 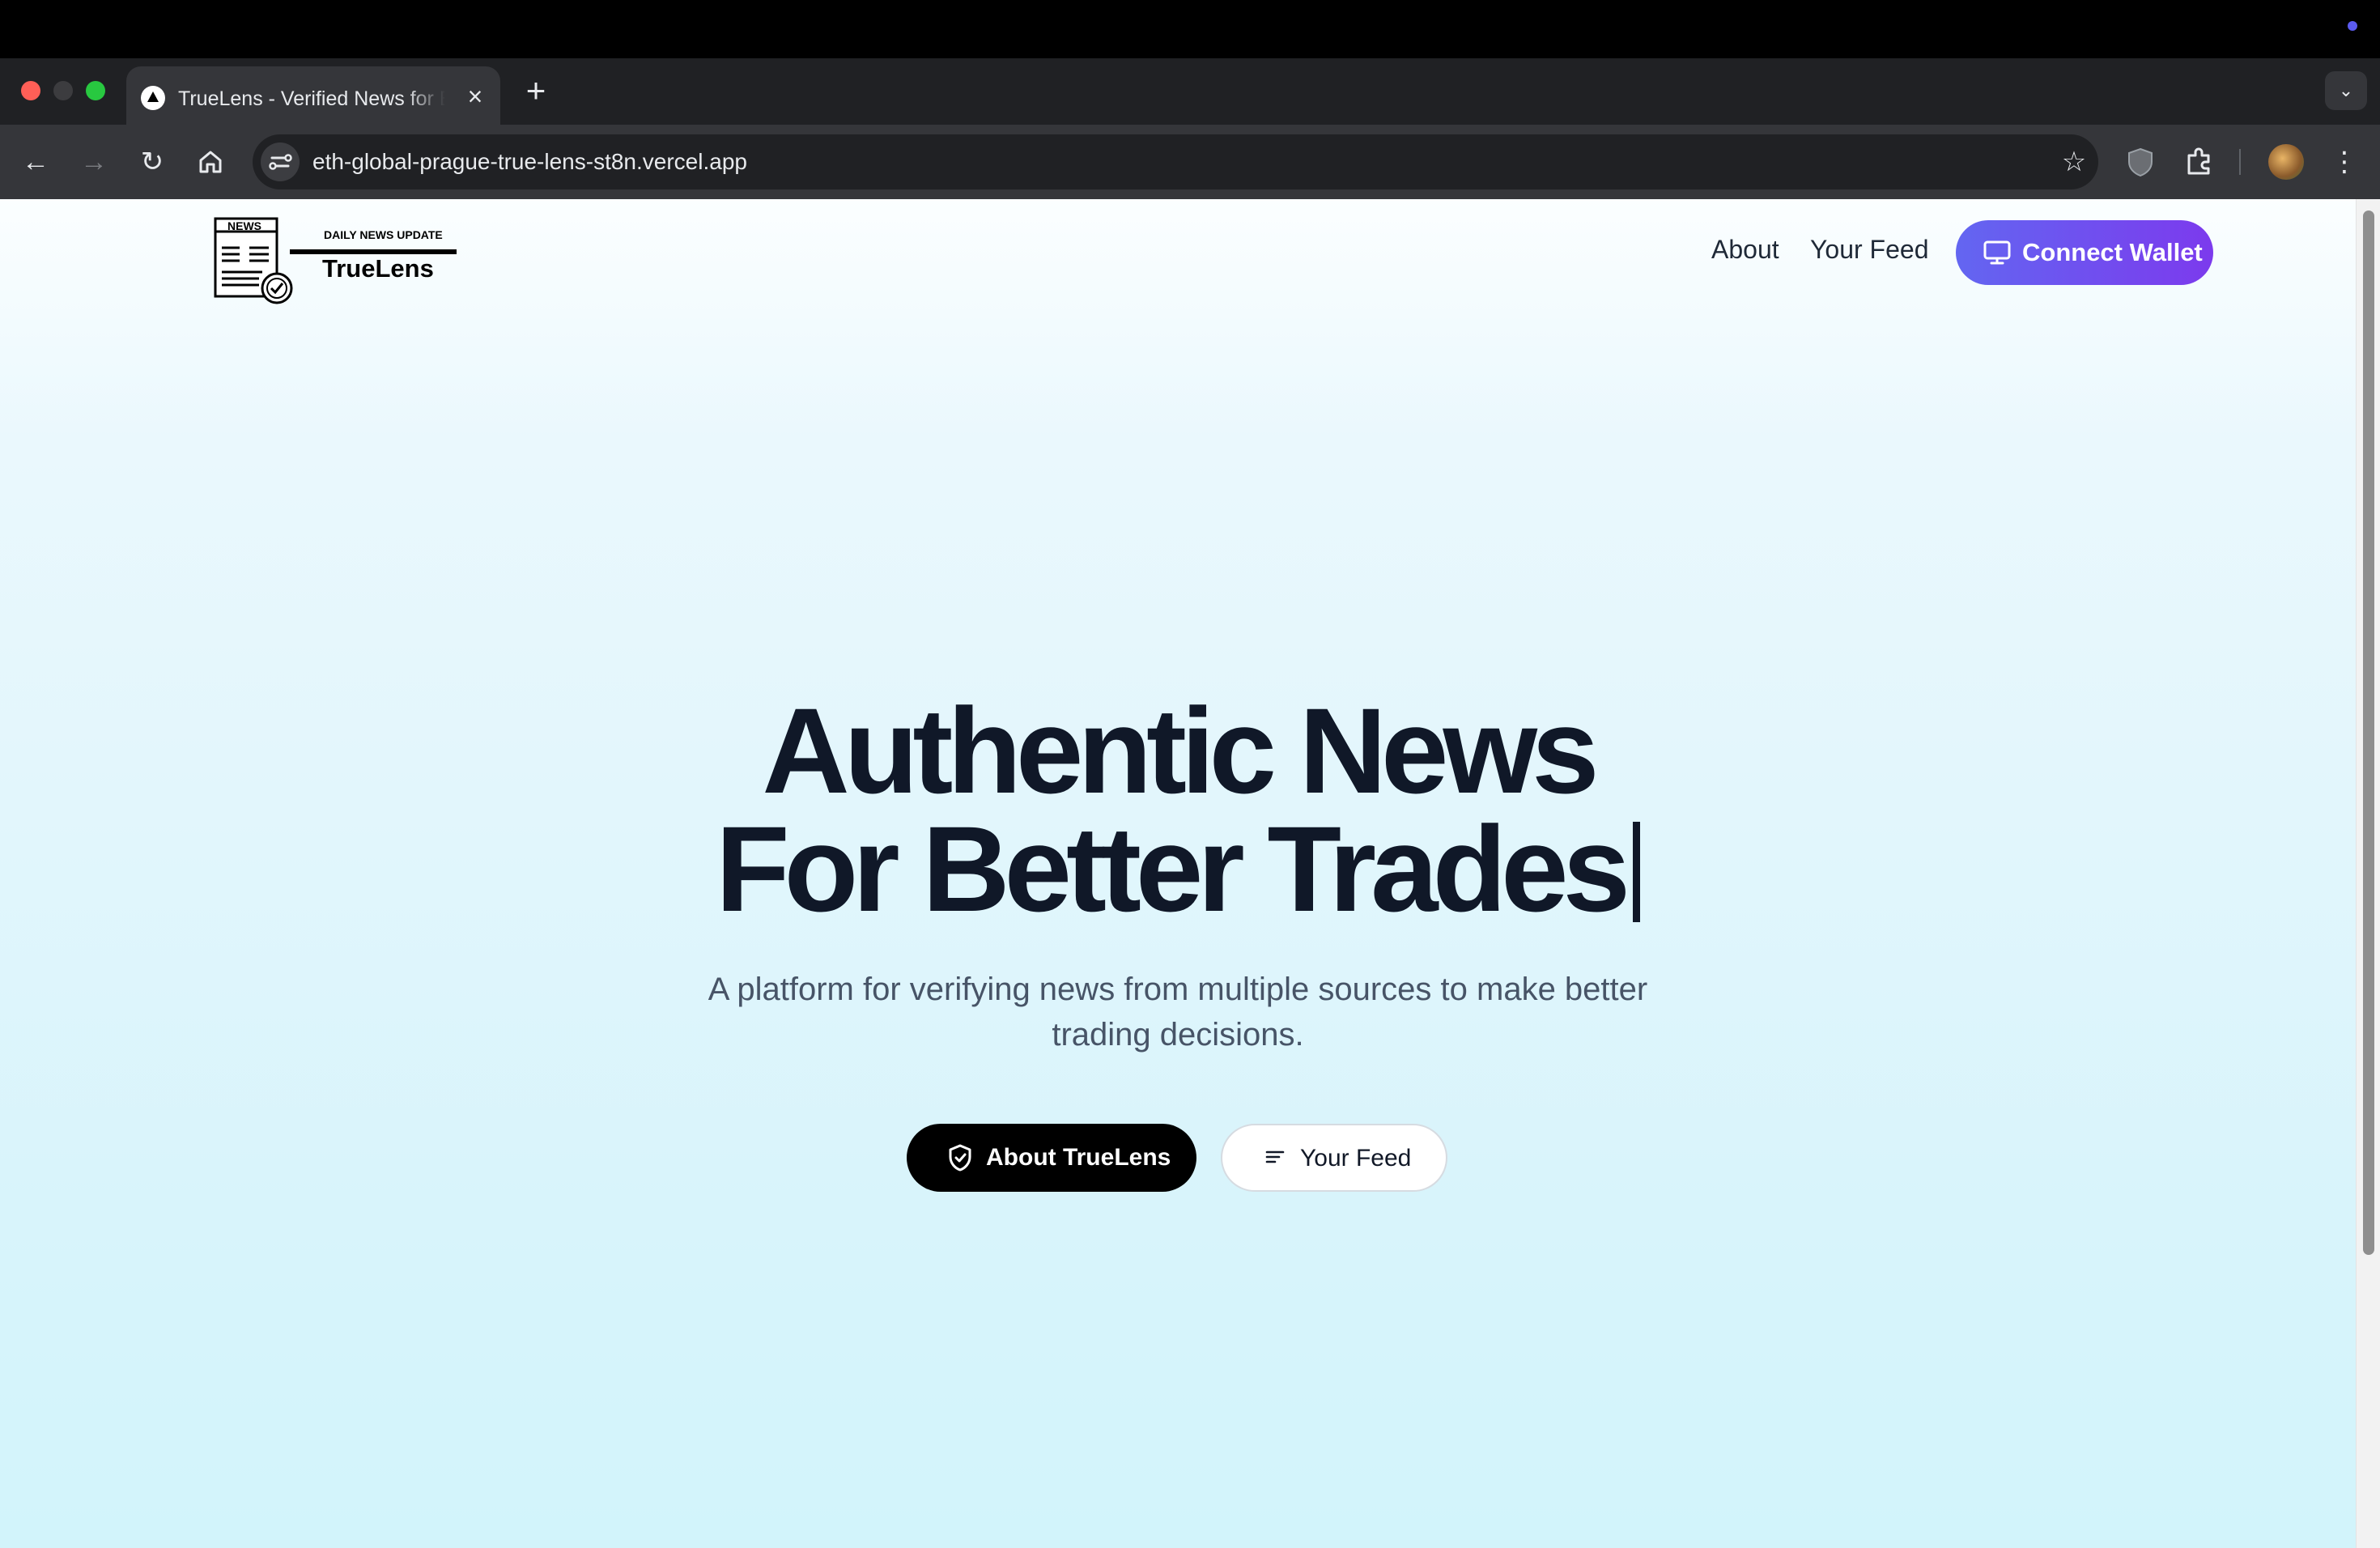 What do you see at coordinates (2368, 733) in the screenshot?
I see `scrollbar-thumb` at bounding box center [2368, 733].